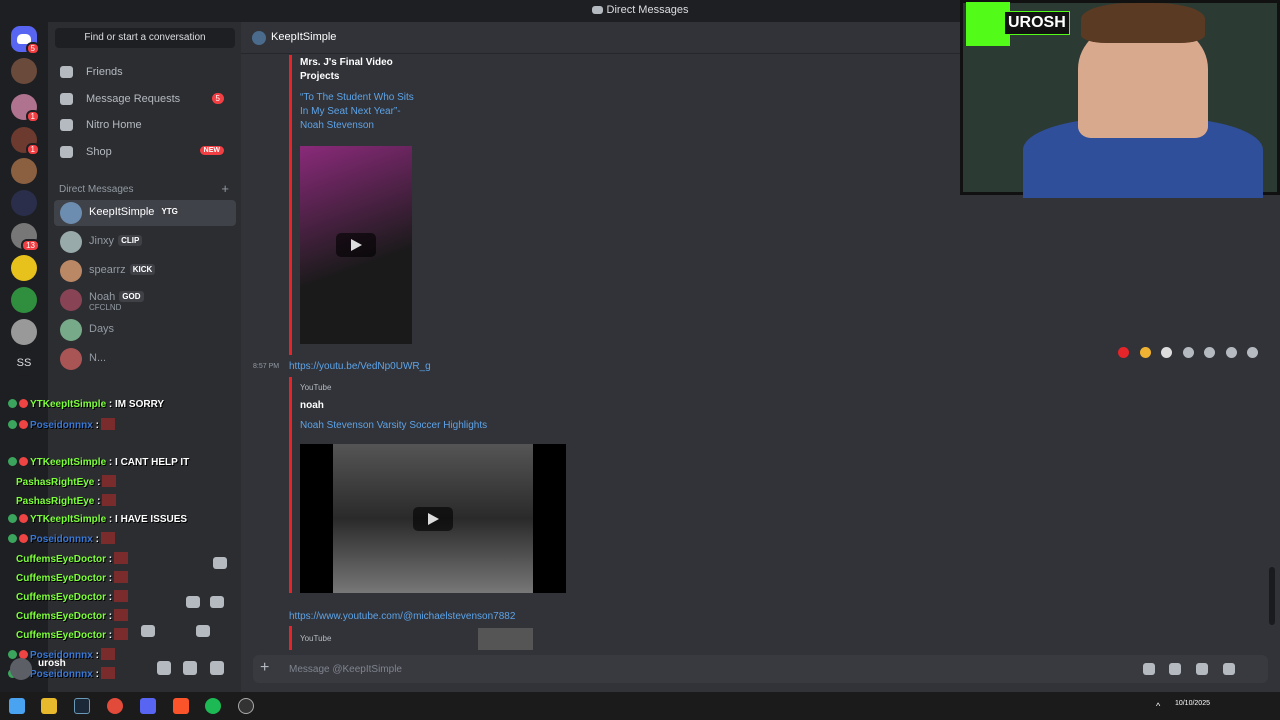  I want to click on discord-taskbar-icon, so click(148, 706).